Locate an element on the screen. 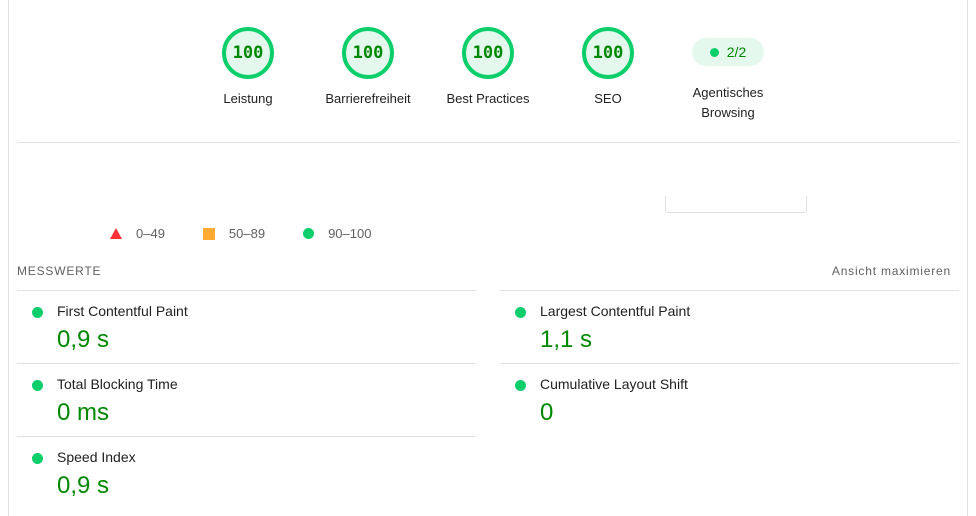  agentic-label-line1: Agentisches is located at coordinates (728, 92).